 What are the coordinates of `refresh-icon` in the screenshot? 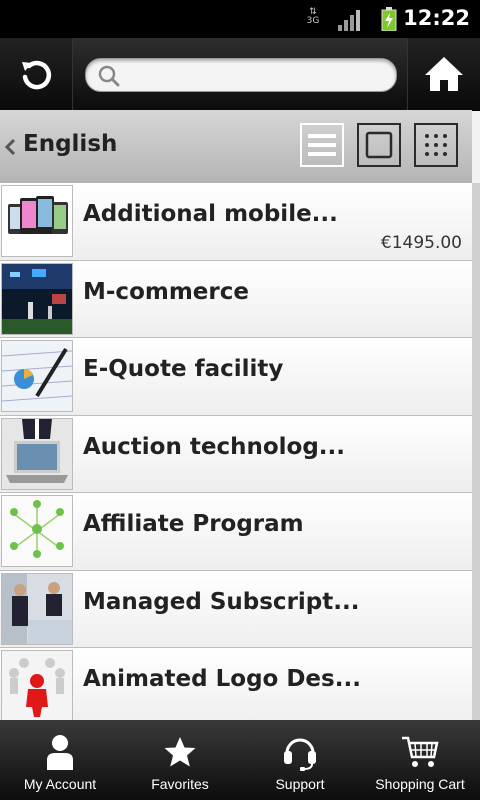 It's located at (37, 75).